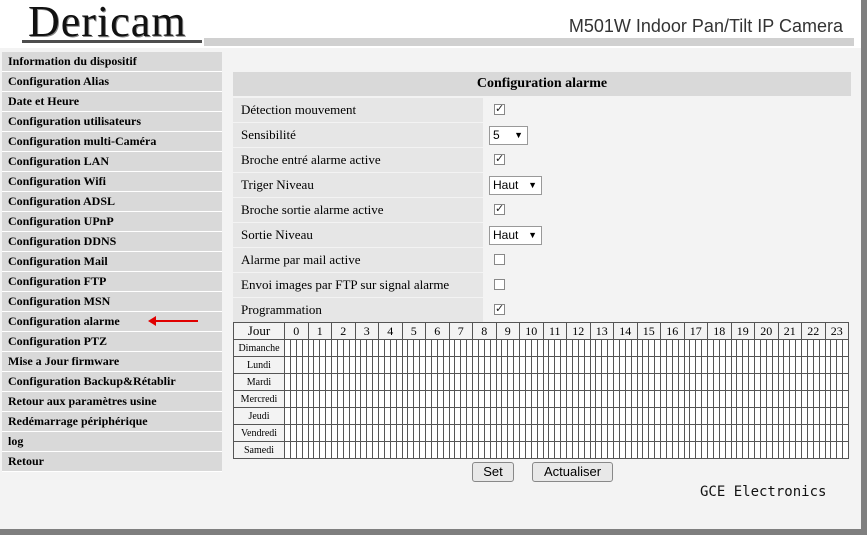 This screenshot has height=535, width=867. Describe the element at coordinates (484, 331) in the screenshot. I see `hour-header: 8` at that location.